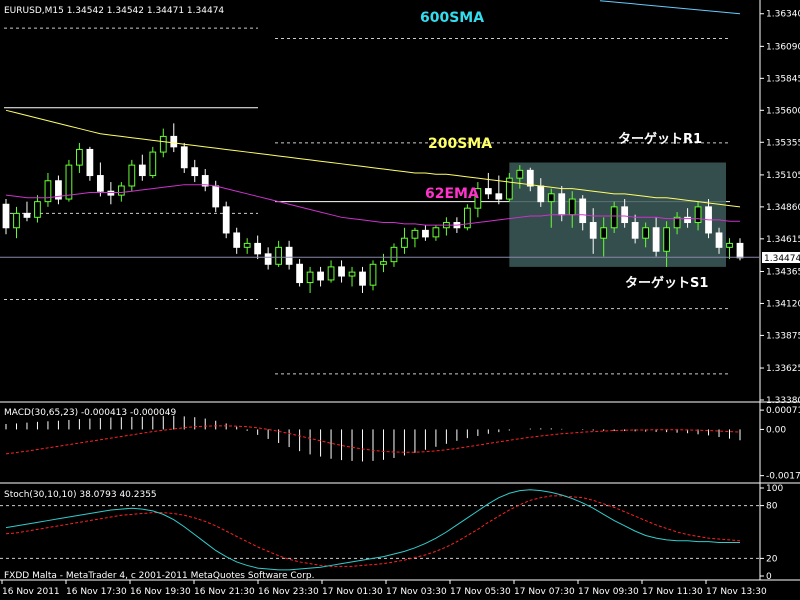 Image resolution: width=800 pixels, height=600 pixels. I want to click on y-tick-label: 1.33380, so click(783, 401).